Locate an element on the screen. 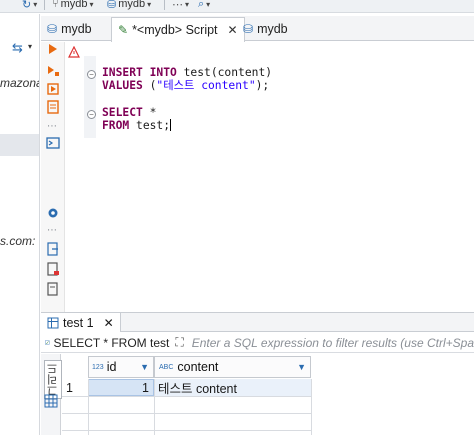  search-button: ⌕ ▾ is located at coordinates (204, 5).